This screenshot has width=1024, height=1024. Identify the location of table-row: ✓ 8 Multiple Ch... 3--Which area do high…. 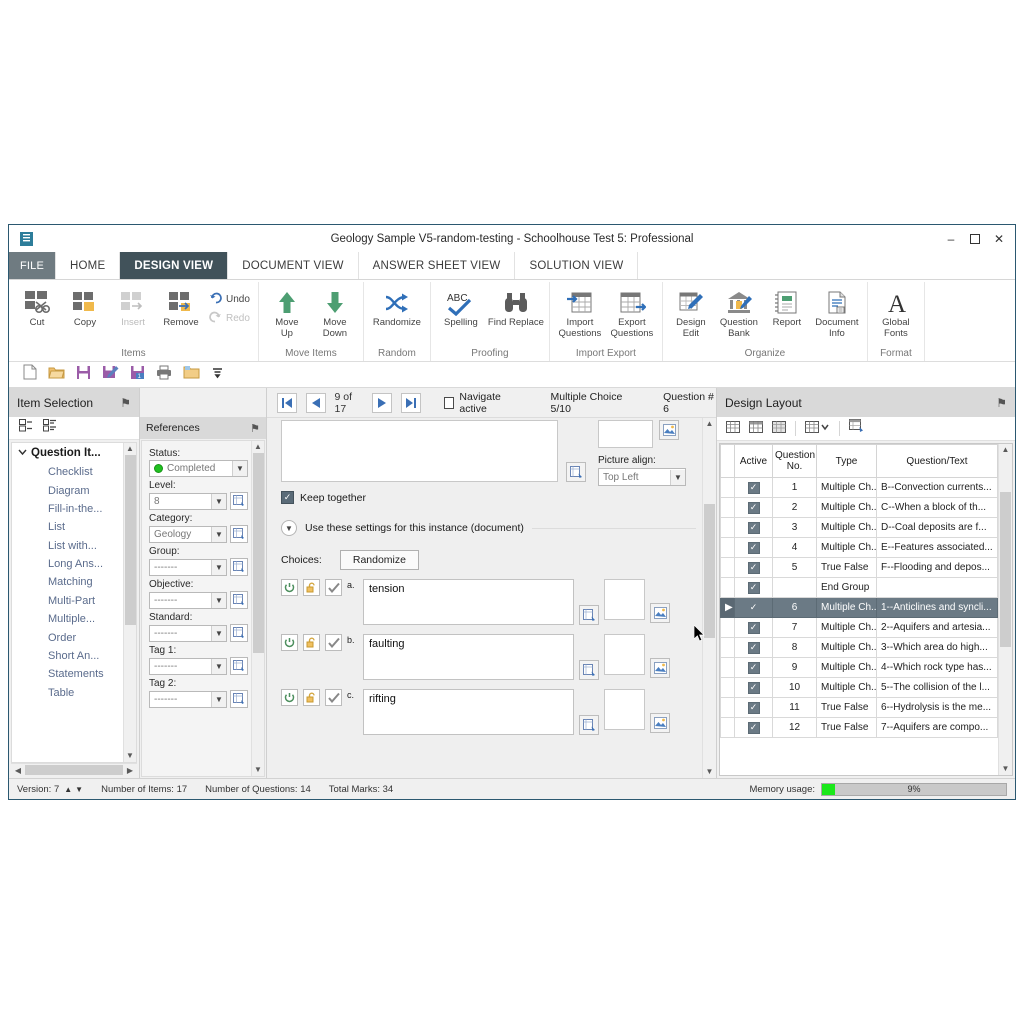
(859, 647).